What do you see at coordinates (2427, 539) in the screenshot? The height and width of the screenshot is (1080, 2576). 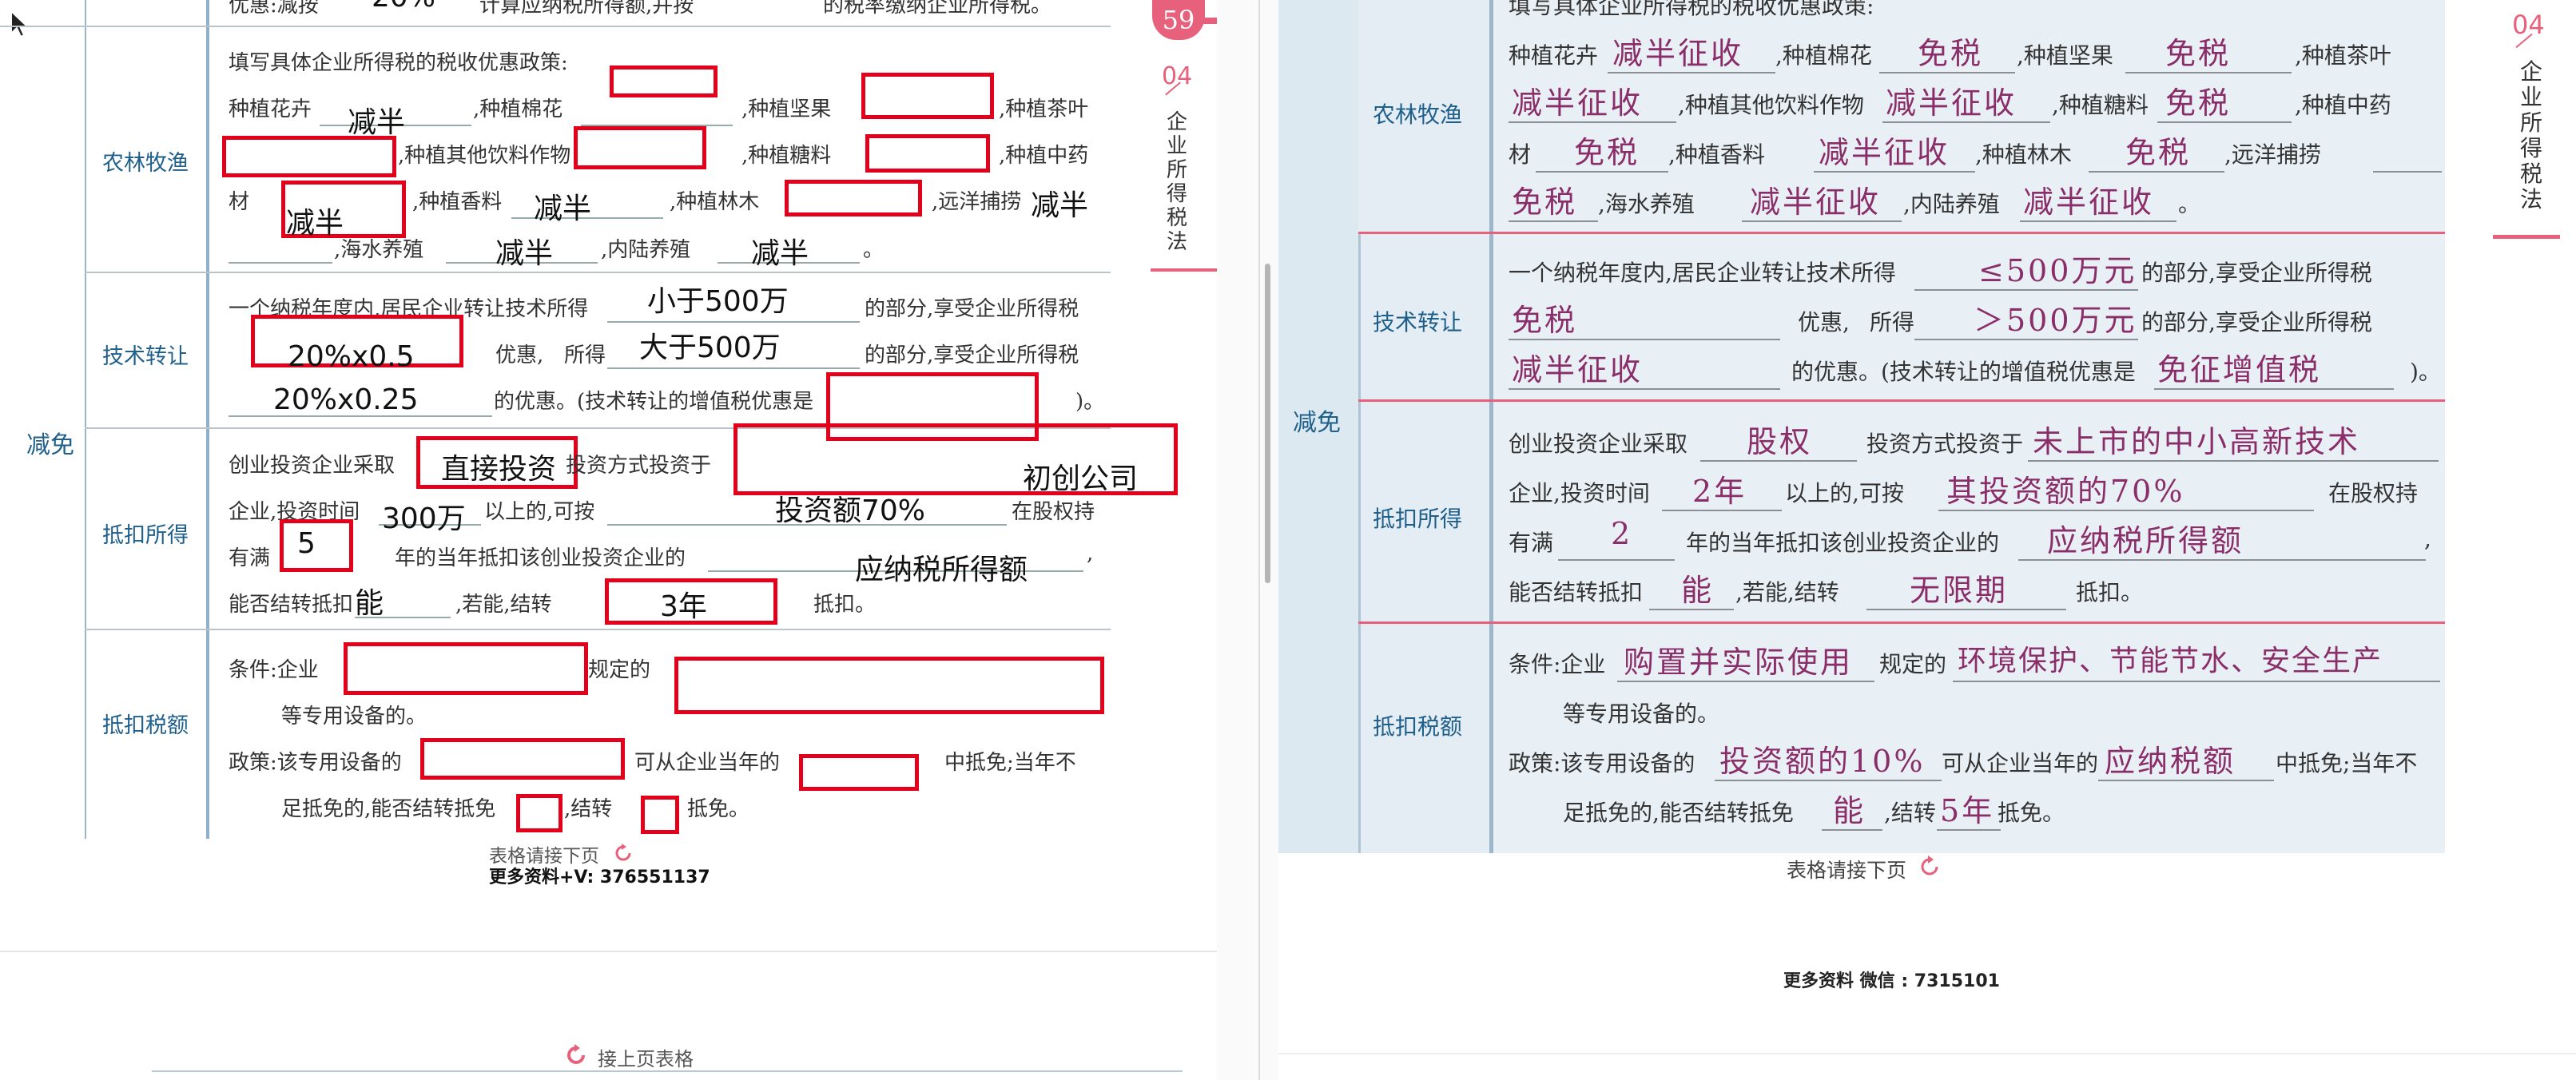 I see `deduct-income-text: ,` at bounding box center [2427, 539].